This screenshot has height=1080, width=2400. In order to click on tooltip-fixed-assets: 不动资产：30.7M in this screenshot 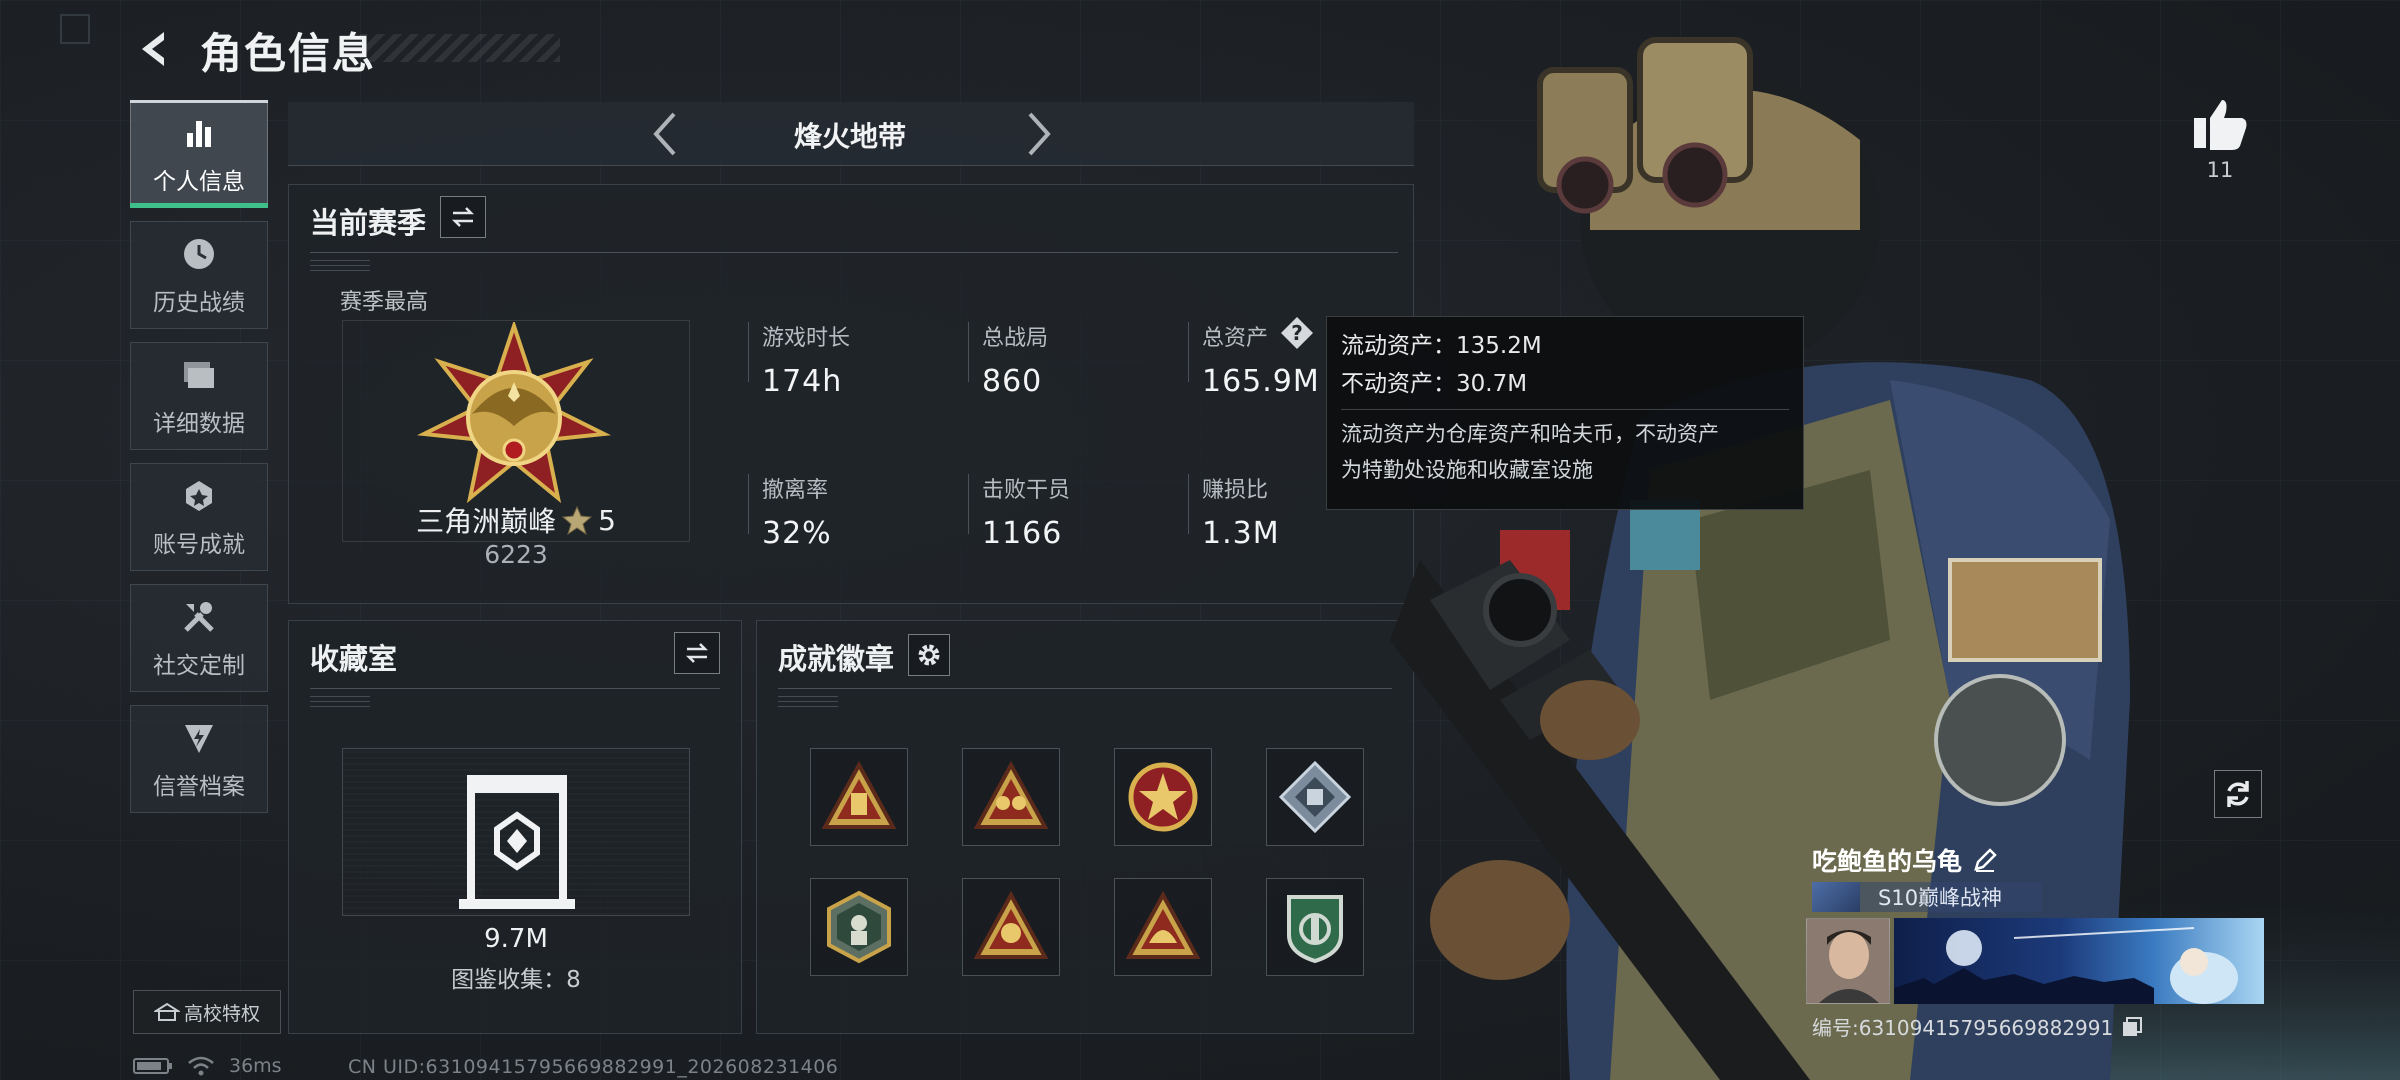, I will do `click(1434, 384)`.